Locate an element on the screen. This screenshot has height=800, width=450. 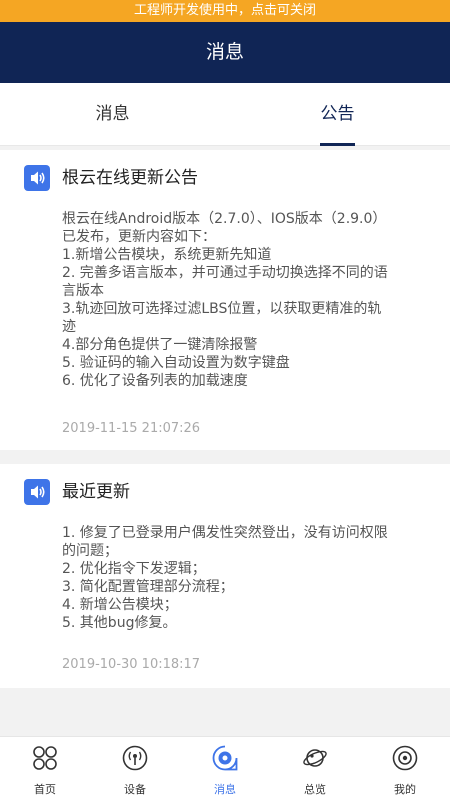
notice-line: 4. 新增公告模块； is located at coordinates (120, 605).